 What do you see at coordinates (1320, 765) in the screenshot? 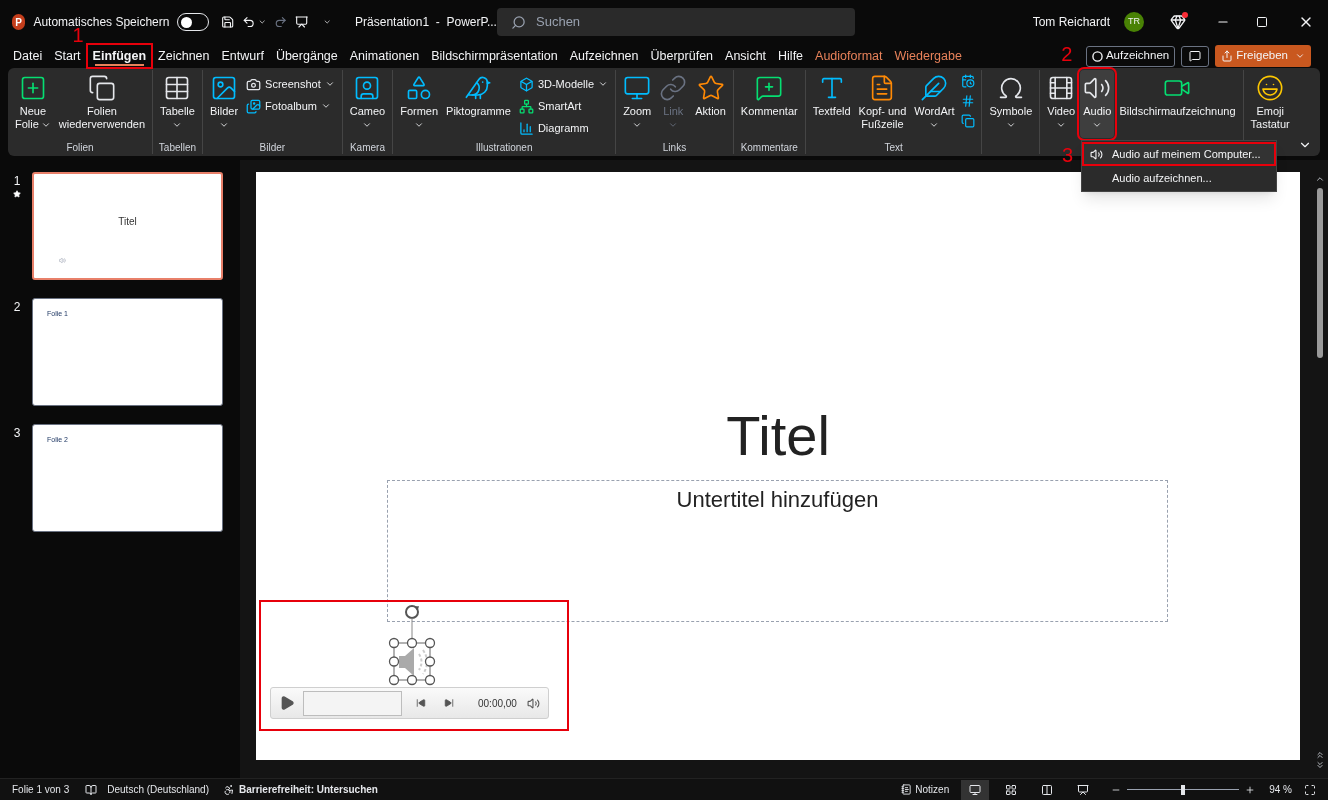
I see `next-slide-icon` at bounding box center [1320, 765].